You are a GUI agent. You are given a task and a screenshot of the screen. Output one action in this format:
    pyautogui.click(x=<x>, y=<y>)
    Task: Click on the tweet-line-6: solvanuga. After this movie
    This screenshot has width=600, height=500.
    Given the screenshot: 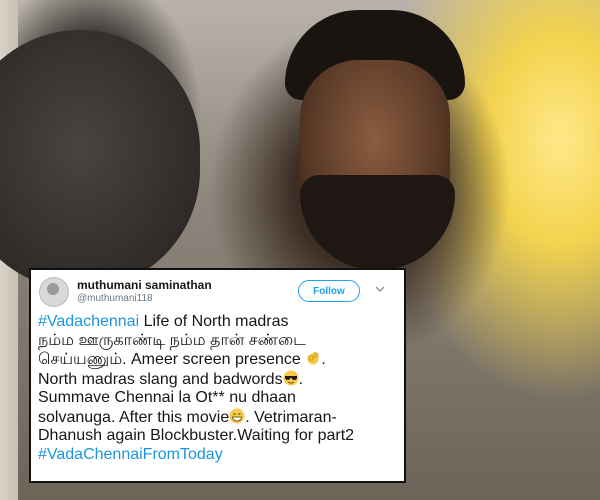 What is the action you would take?
    pyautogui.click(x=134, y=417)
    